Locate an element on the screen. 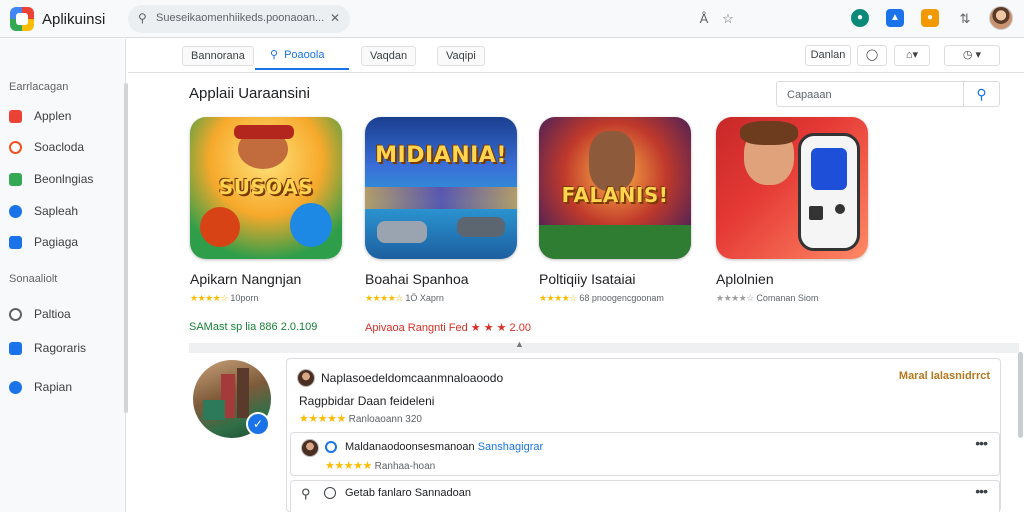 The height and width of the screenshot is (512, 1024). orange-notification-icon: ● is located at coordinates (930, 18).